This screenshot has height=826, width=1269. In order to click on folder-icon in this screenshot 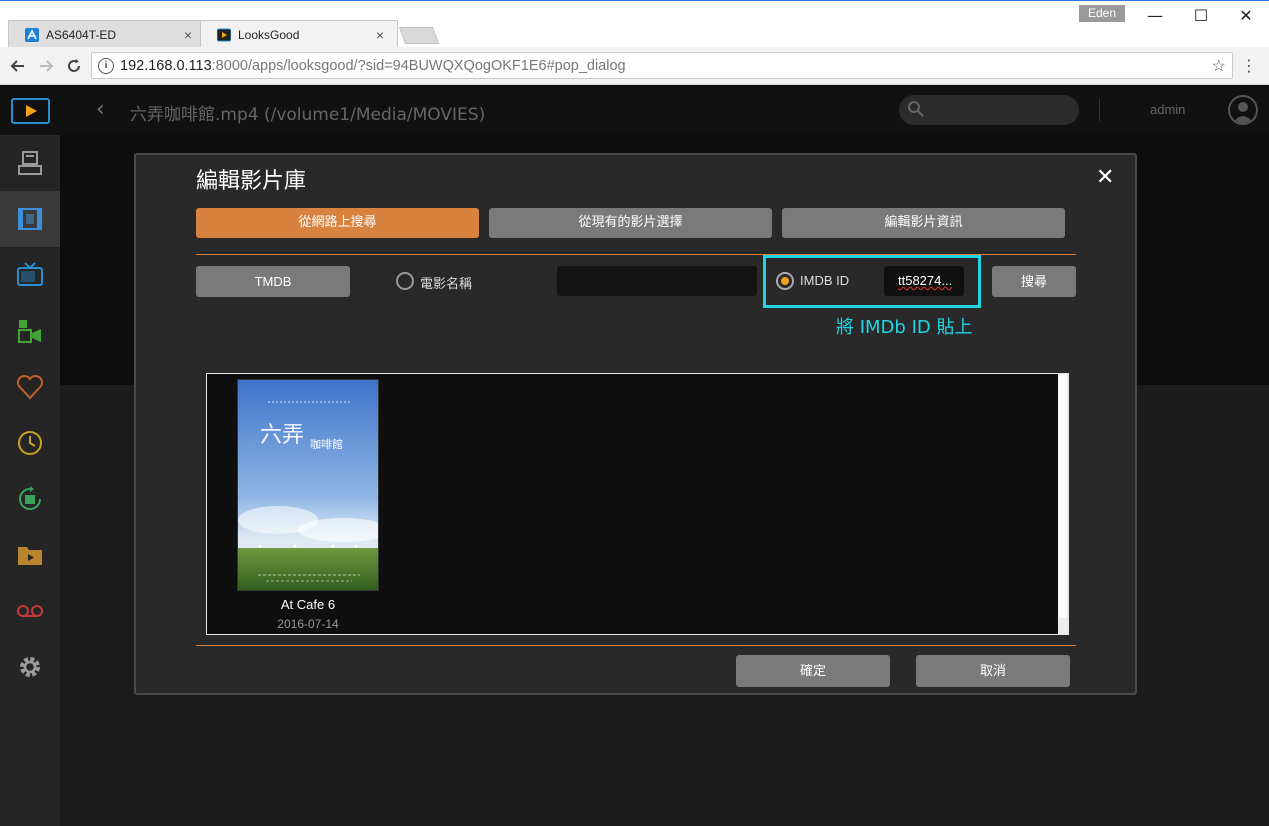, I will do `click(30, 556)`.